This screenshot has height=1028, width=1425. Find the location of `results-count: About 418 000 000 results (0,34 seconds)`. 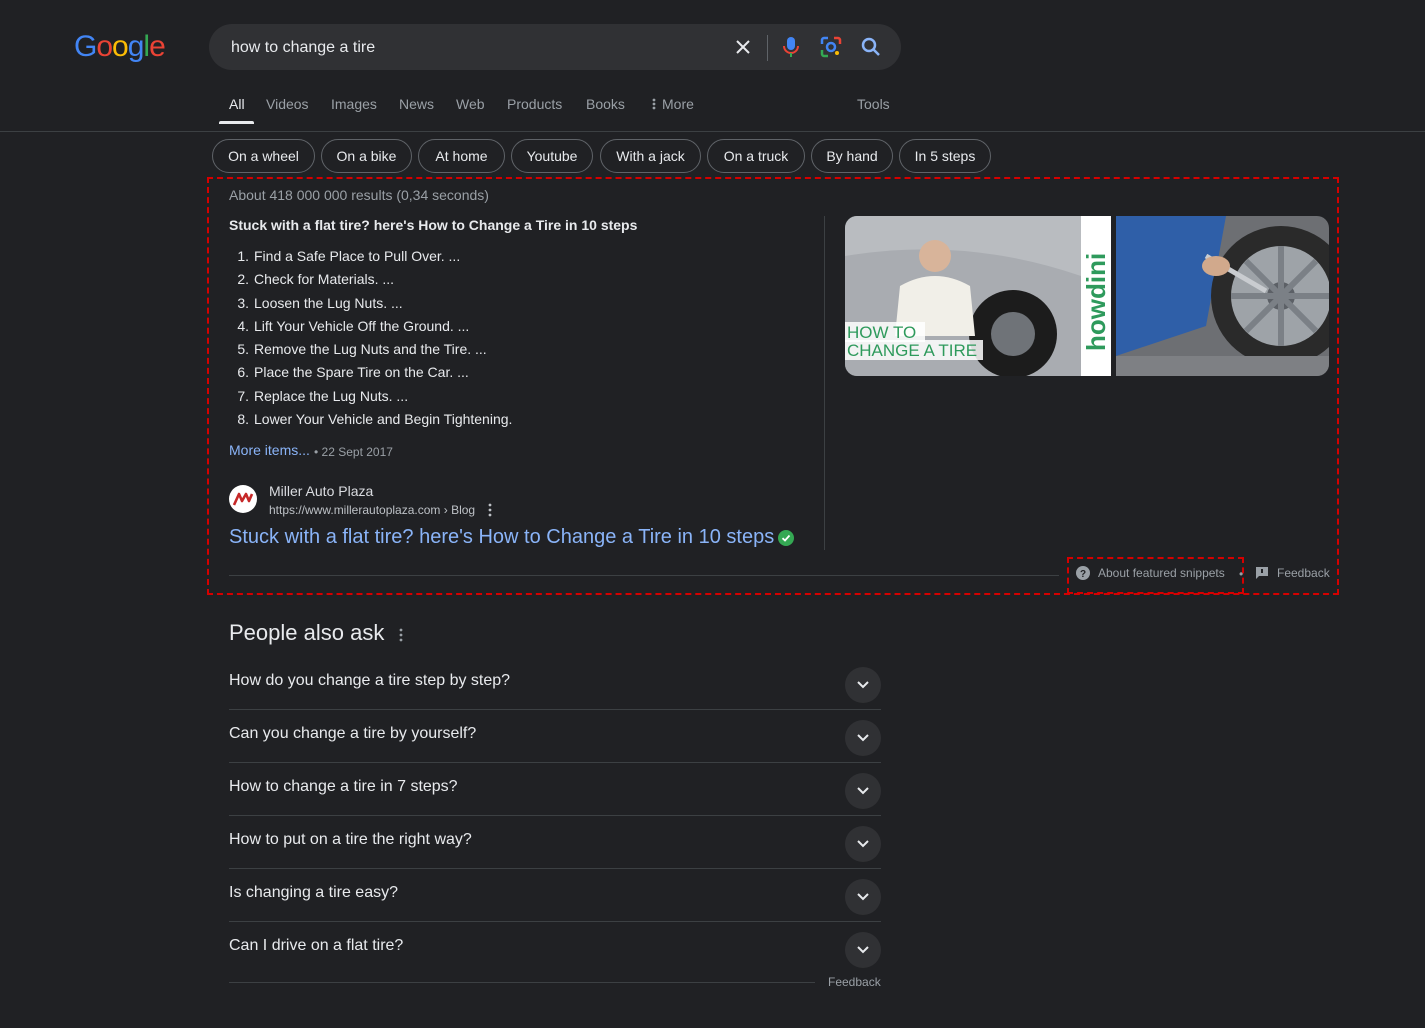

results-count: About 418 000 000 results (0,34 seconds) is located at coordinates (359, 195).